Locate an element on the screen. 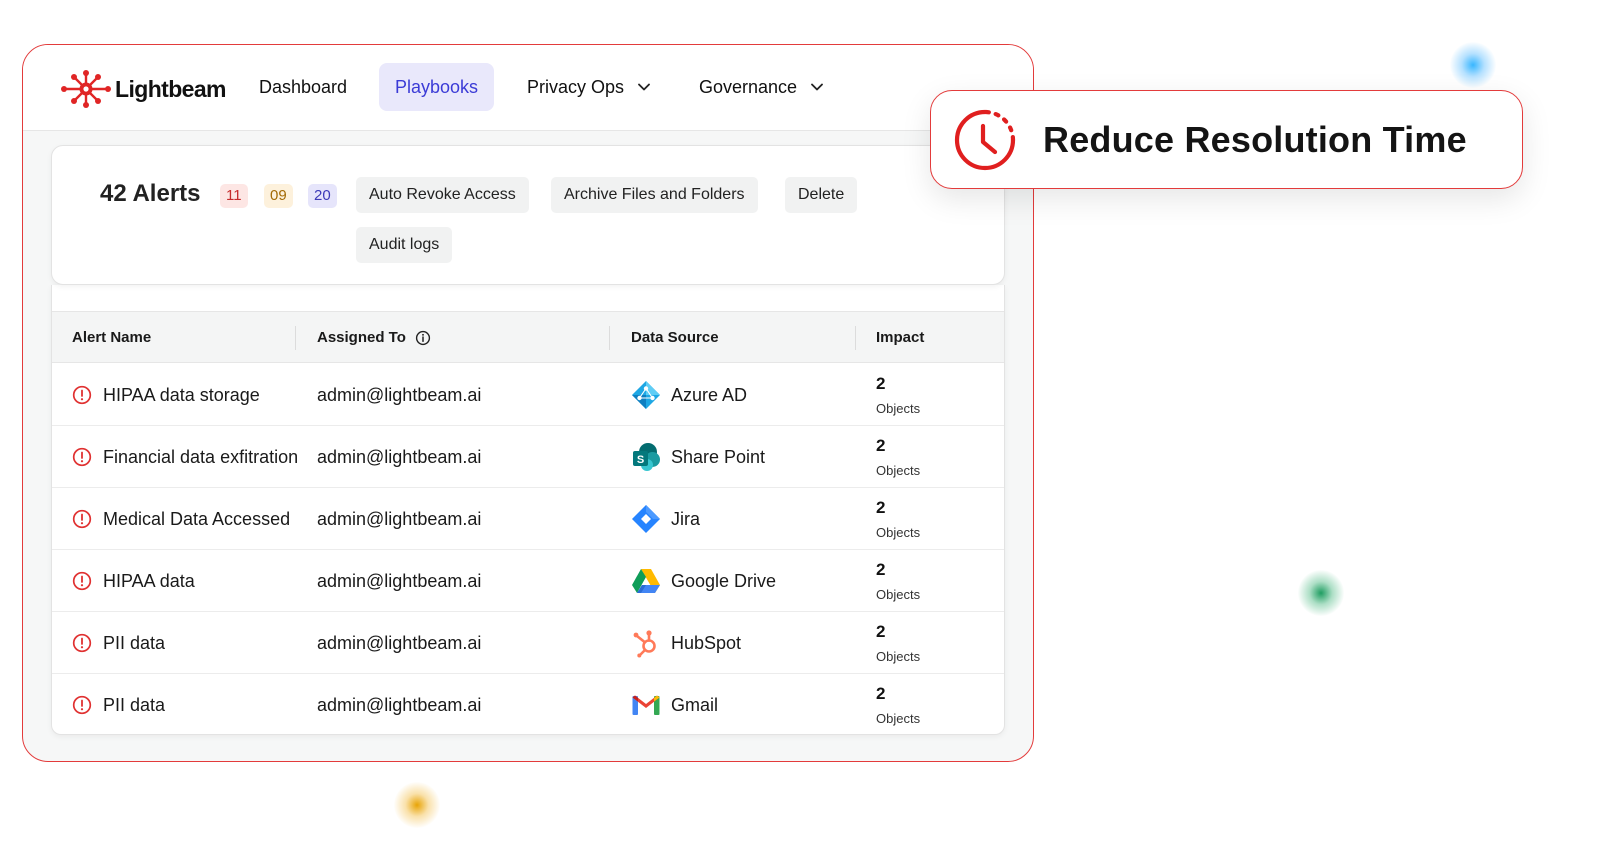  nav-governance-label: Governance is located at coordinates (748, 86).